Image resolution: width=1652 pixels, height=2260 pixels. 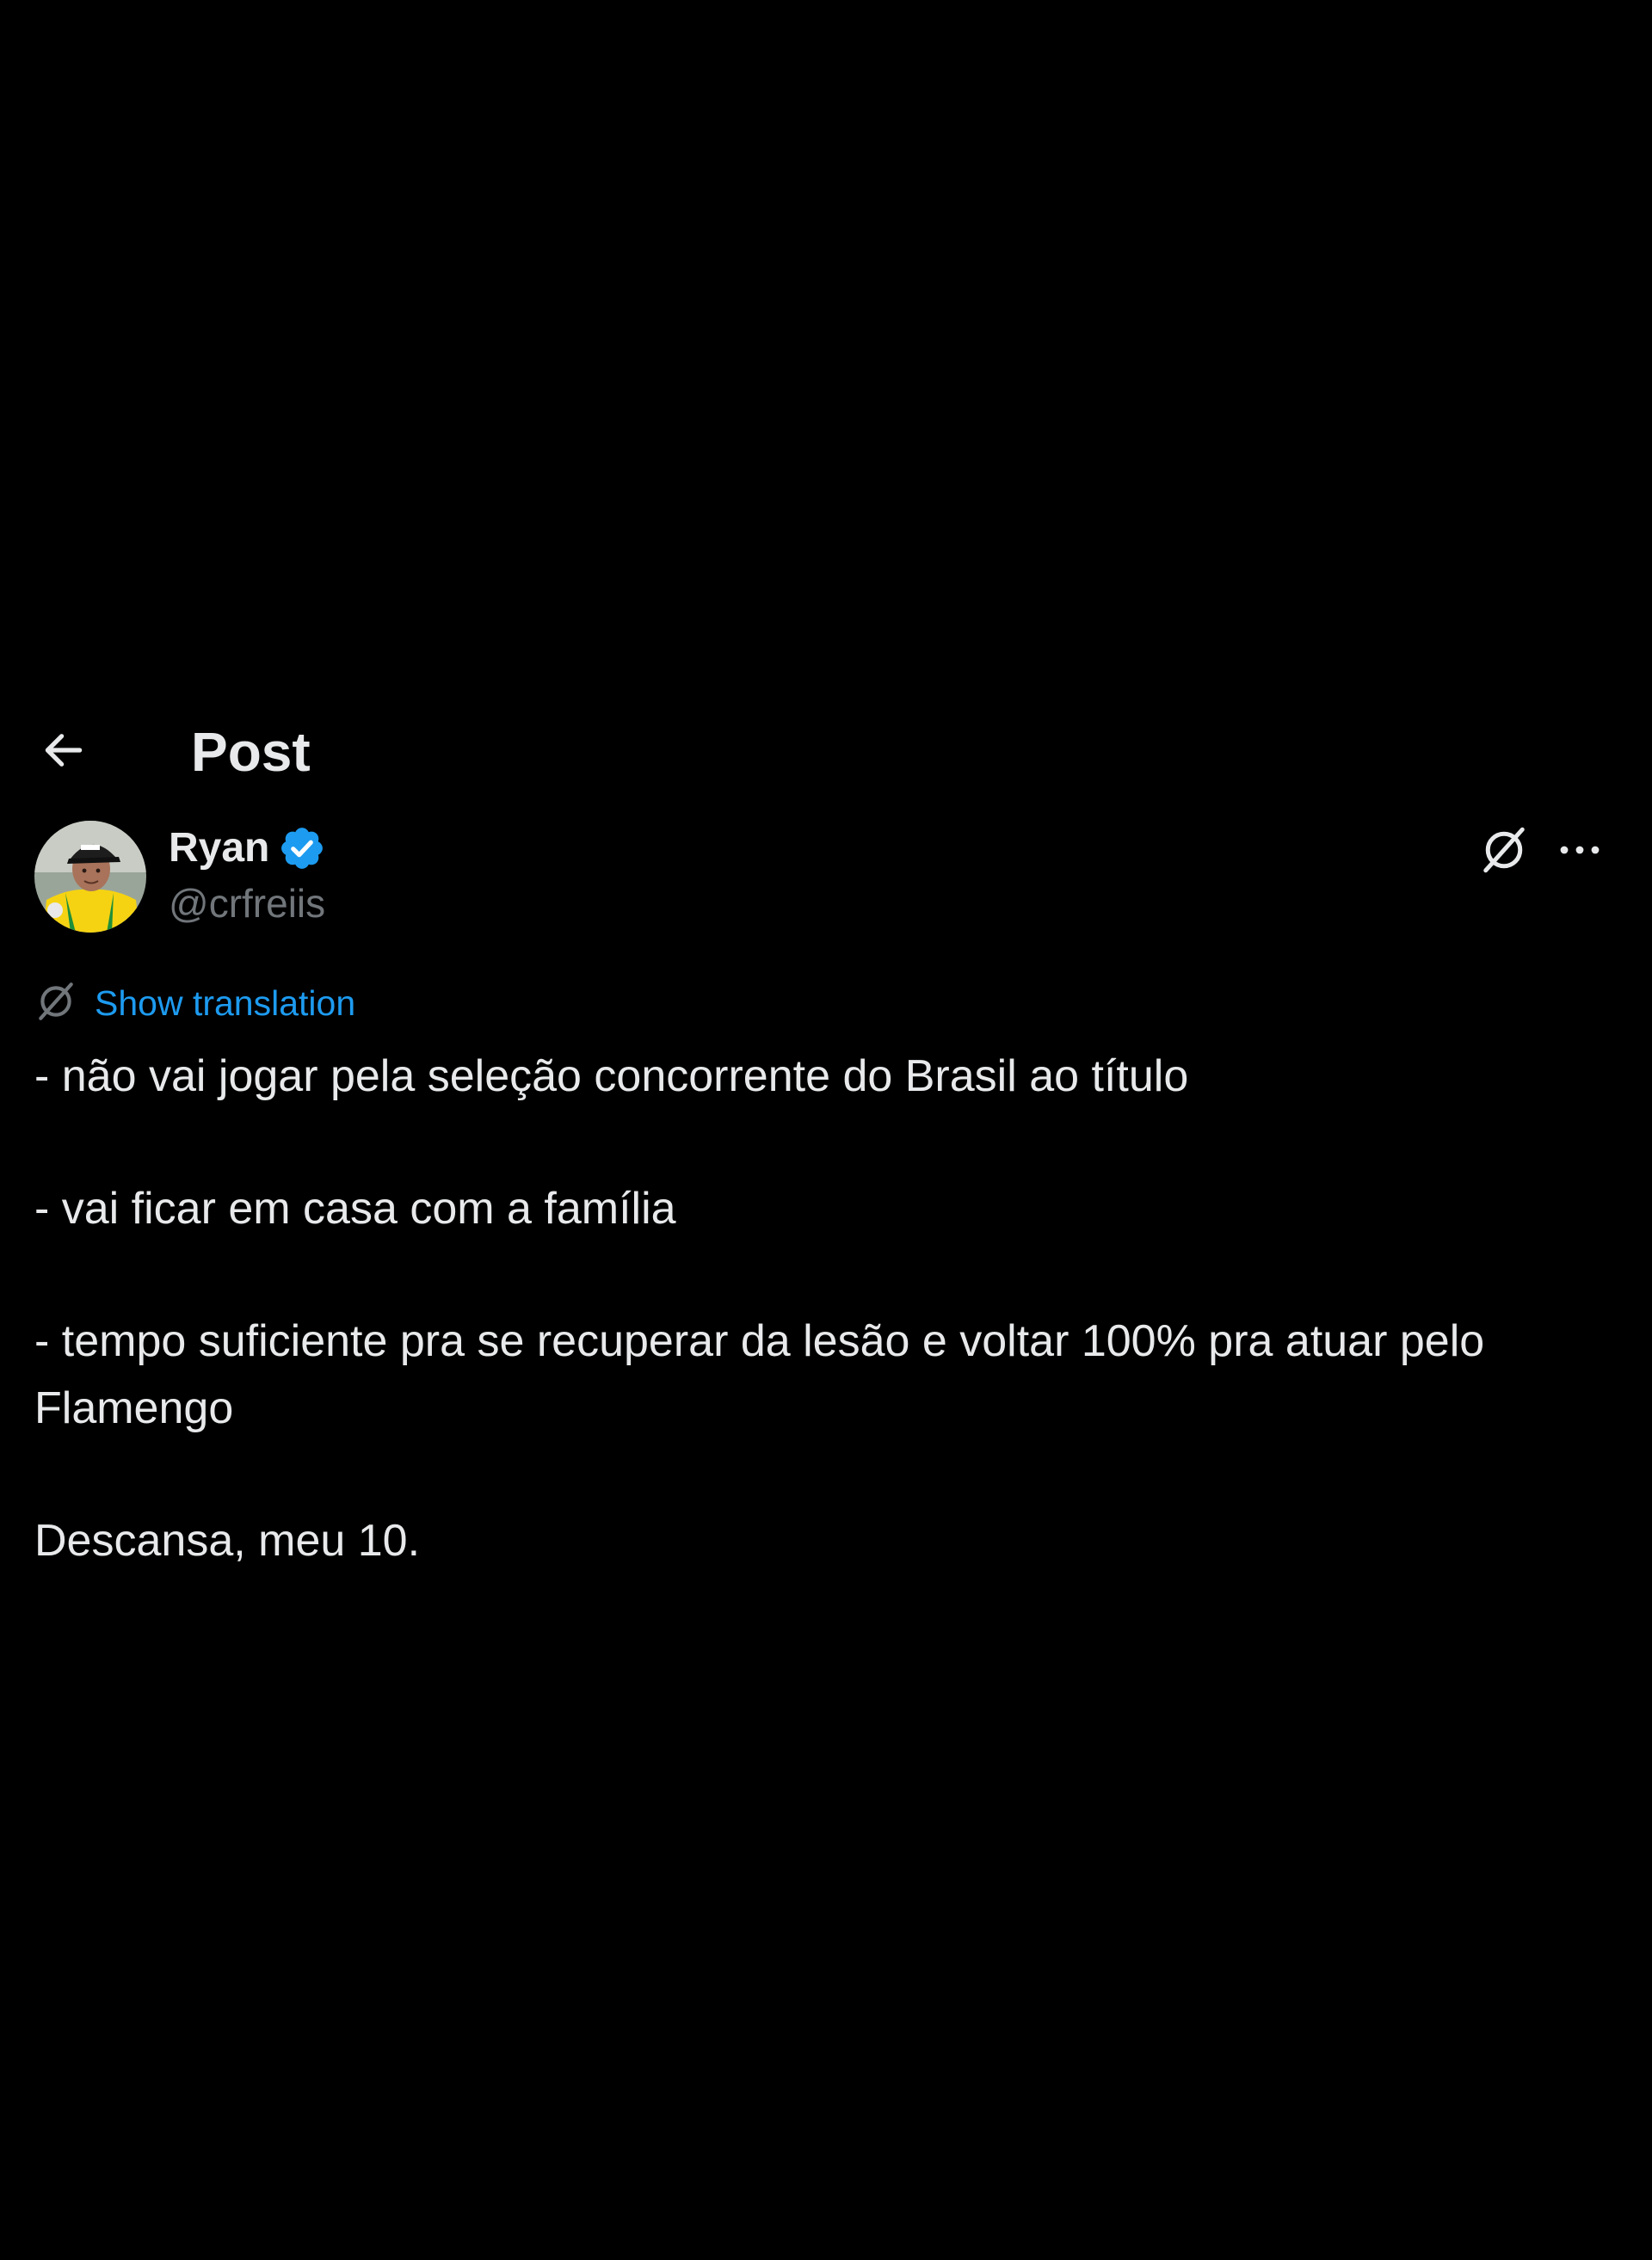 What do you see at coordinates (219, 848) in the screenshot?
I see `author-display-name: Ryan` at bounding box center [219, 848].